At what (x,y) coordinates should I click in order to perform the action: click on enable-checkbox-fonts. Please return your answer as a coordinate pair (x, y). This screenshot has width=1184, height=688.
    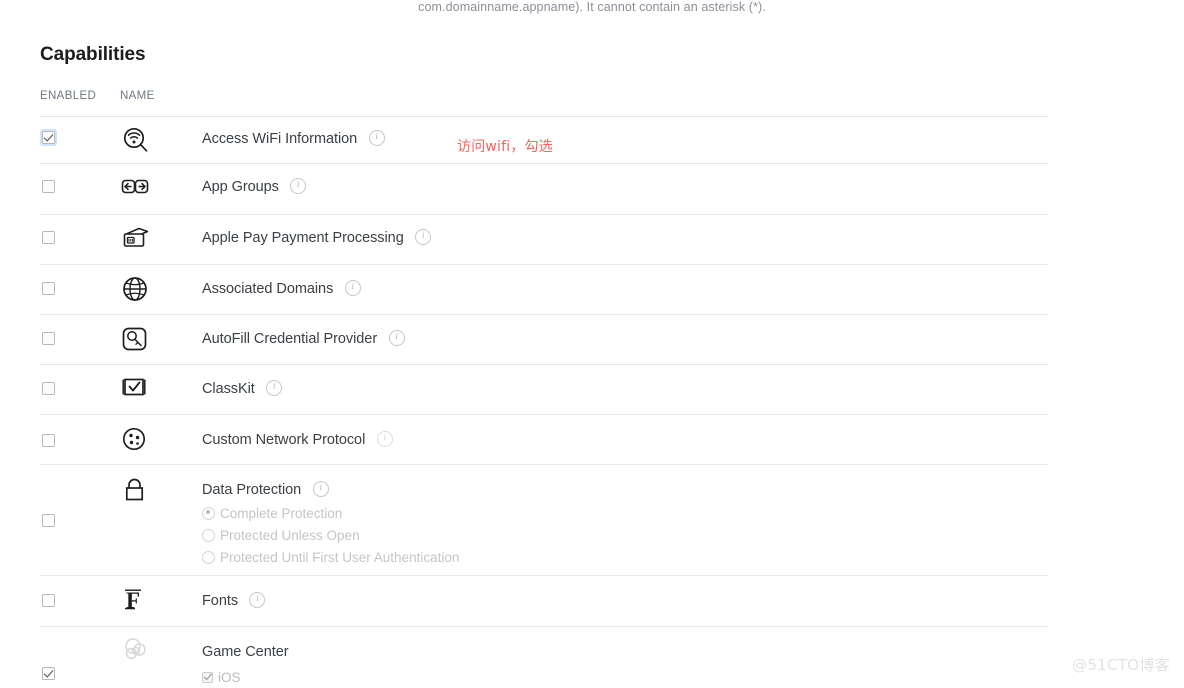
    Looking at the image, I should click on (48, 601).